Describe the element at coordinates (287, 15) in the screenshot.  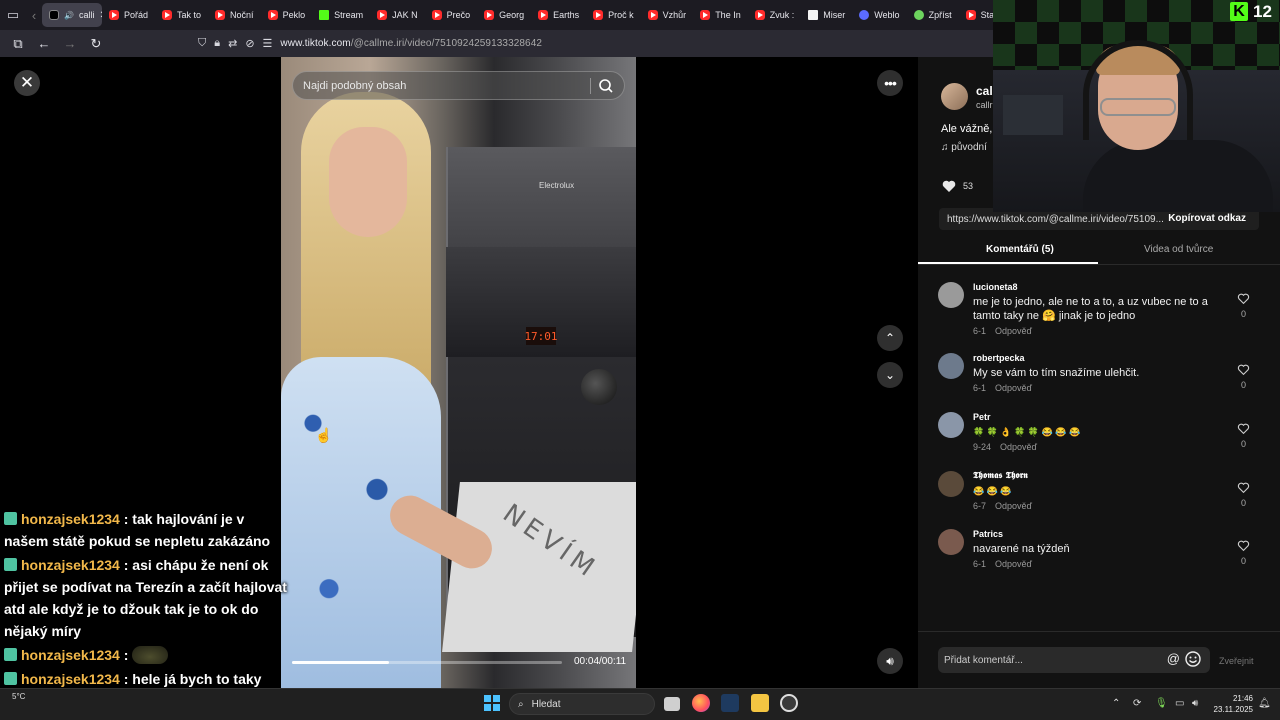
I see `tab: Peklo` at that location.